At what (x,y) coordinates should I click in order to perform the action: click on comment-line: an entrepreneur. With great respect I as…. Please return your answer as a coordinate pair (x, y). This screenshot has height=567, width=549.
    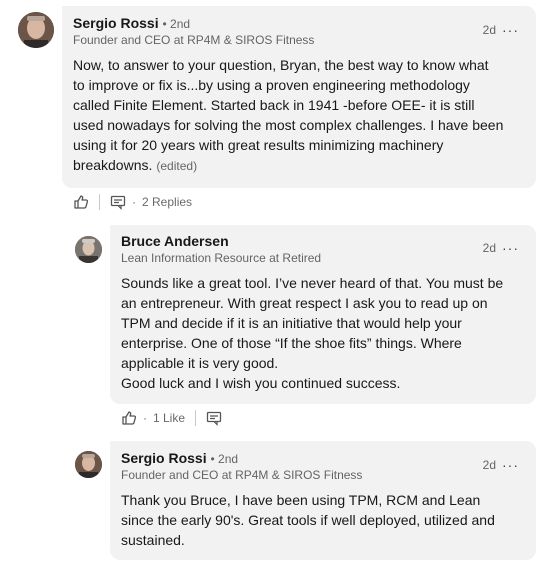
    Looking at the image, I should click on (304, 303).